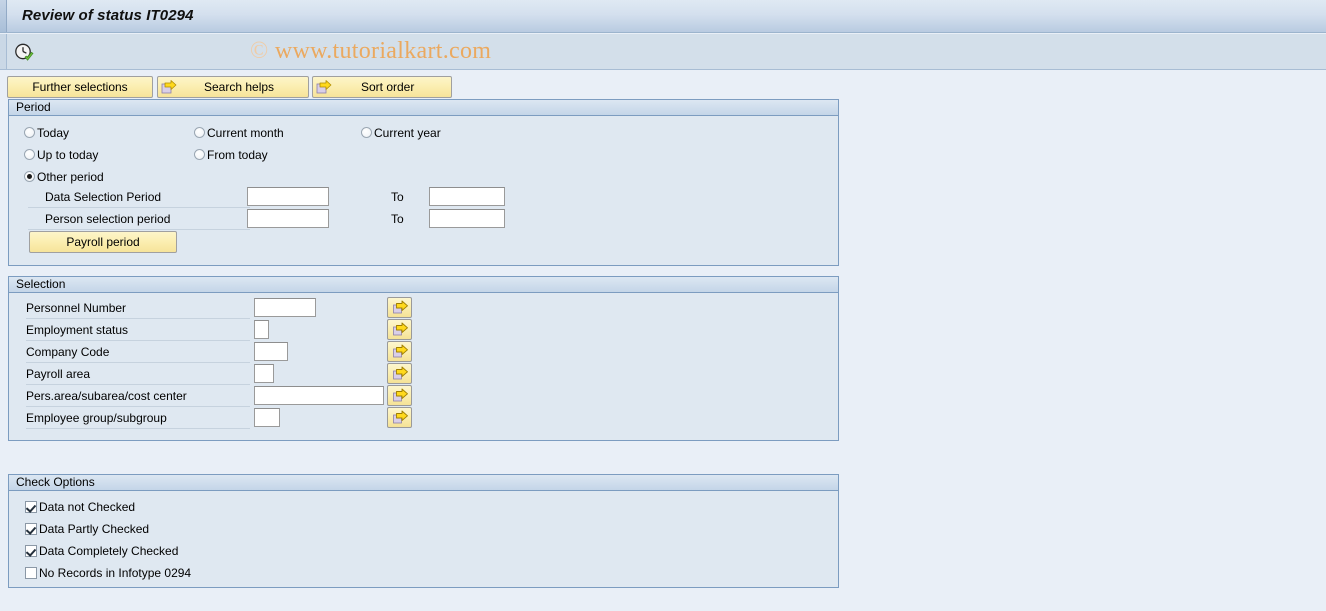  I want to click on company-code-input, so click(271, 351).